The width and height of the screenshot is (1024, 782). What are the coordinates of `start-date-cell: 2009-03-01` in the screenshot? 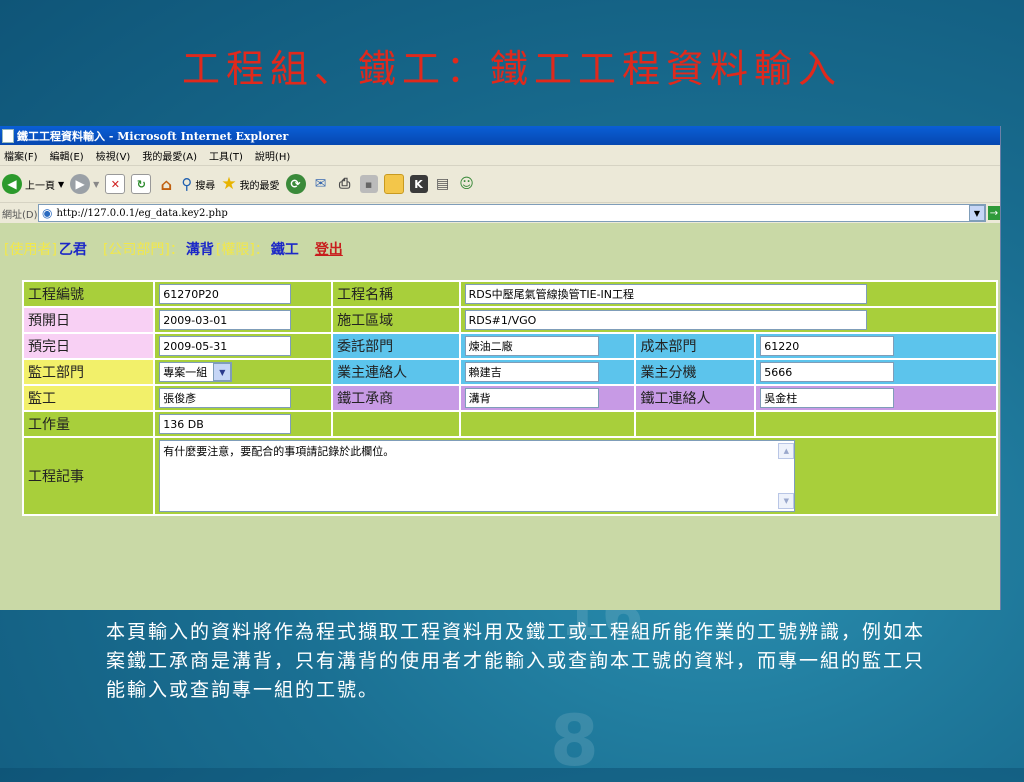 It's located at (243, 320).